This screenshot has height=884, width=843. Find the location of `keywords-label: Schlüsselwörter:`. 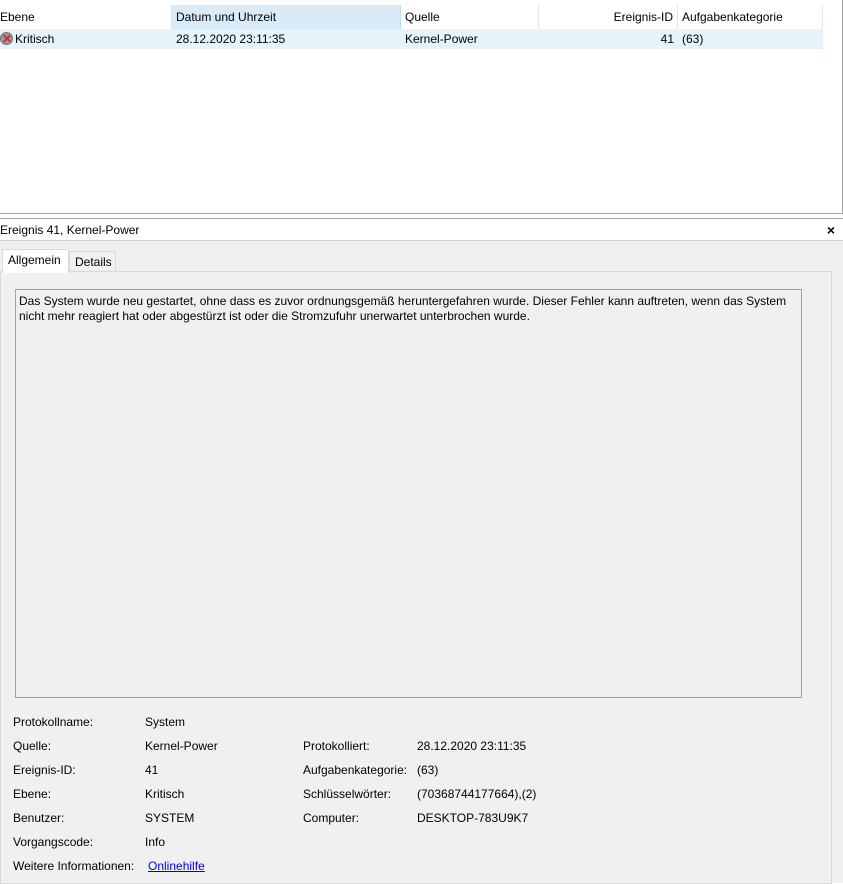

keywords-label: Schlüsselwörter: is located at coordinates (347, 794).